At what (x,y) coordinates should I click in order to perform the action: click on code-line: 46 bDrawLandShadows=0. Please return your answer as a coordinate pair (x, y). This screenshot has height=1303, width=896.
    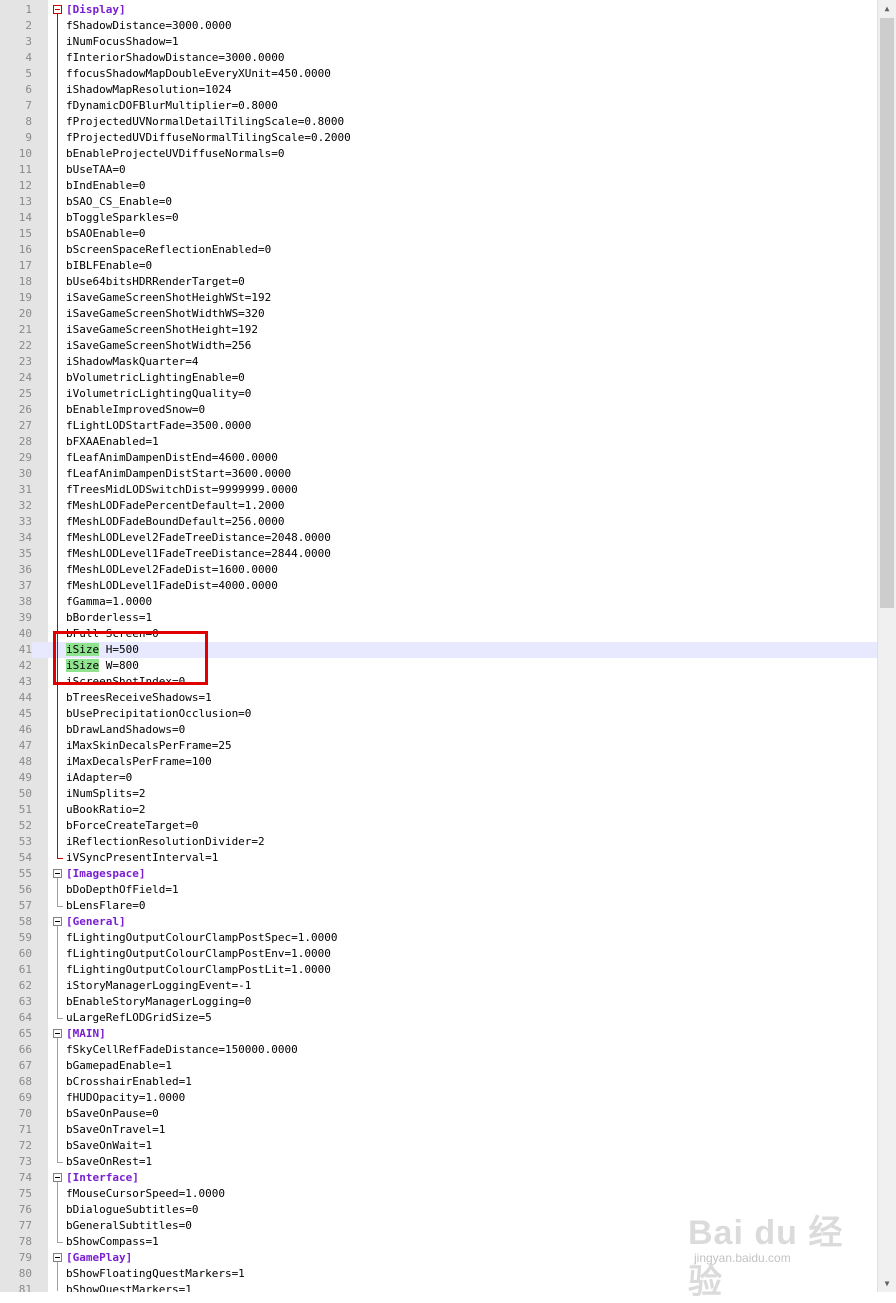
    Looking at the image, I should click on (438, 730).